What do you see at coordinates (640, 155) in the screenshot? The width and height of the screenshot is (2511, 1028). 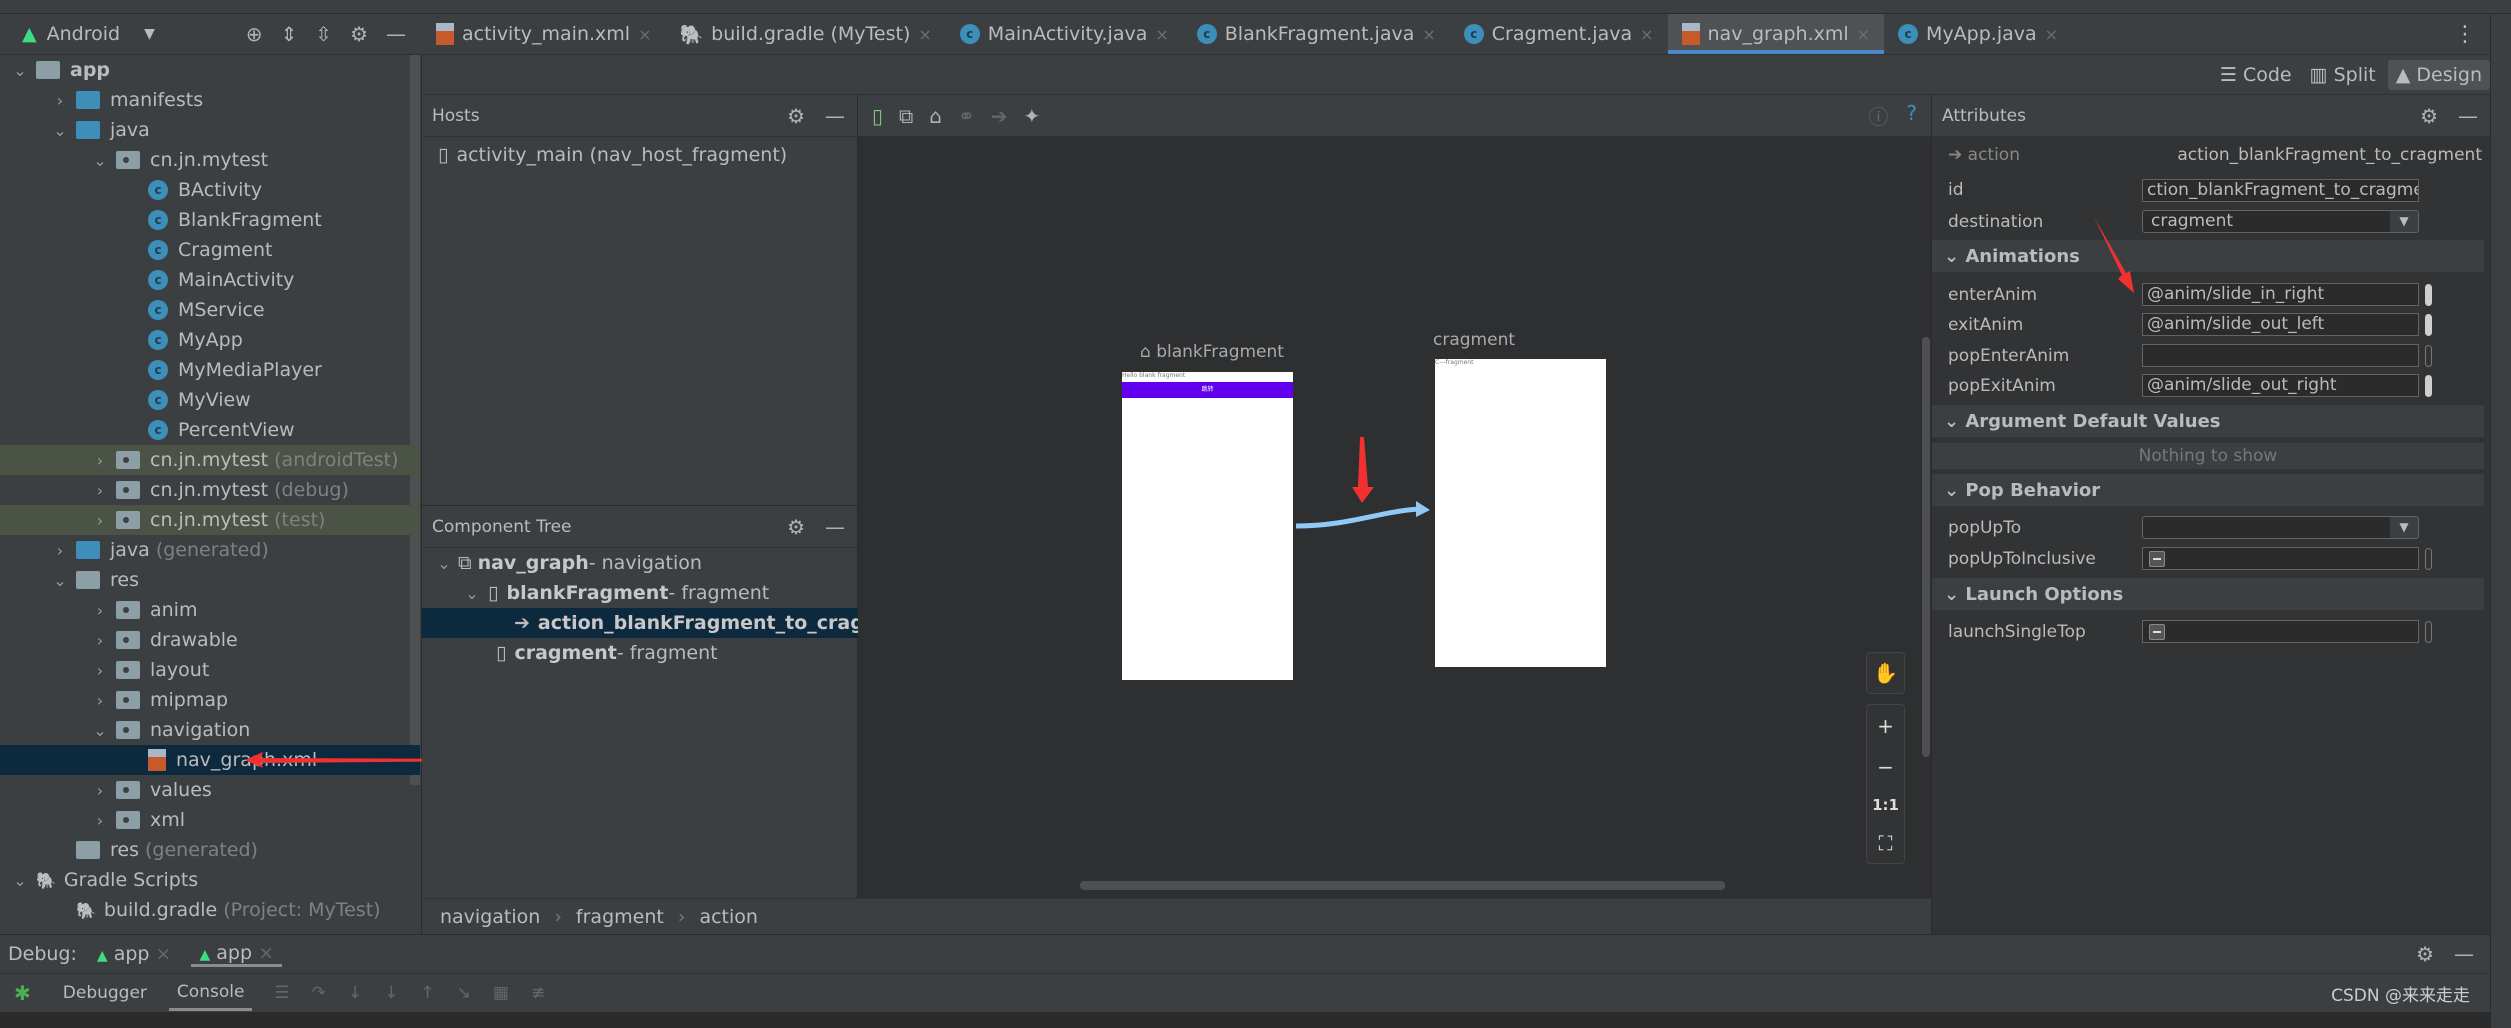 I see `host-item: ▯ activity_main (nav_host_fragment)` at bounding box center [640, 155].